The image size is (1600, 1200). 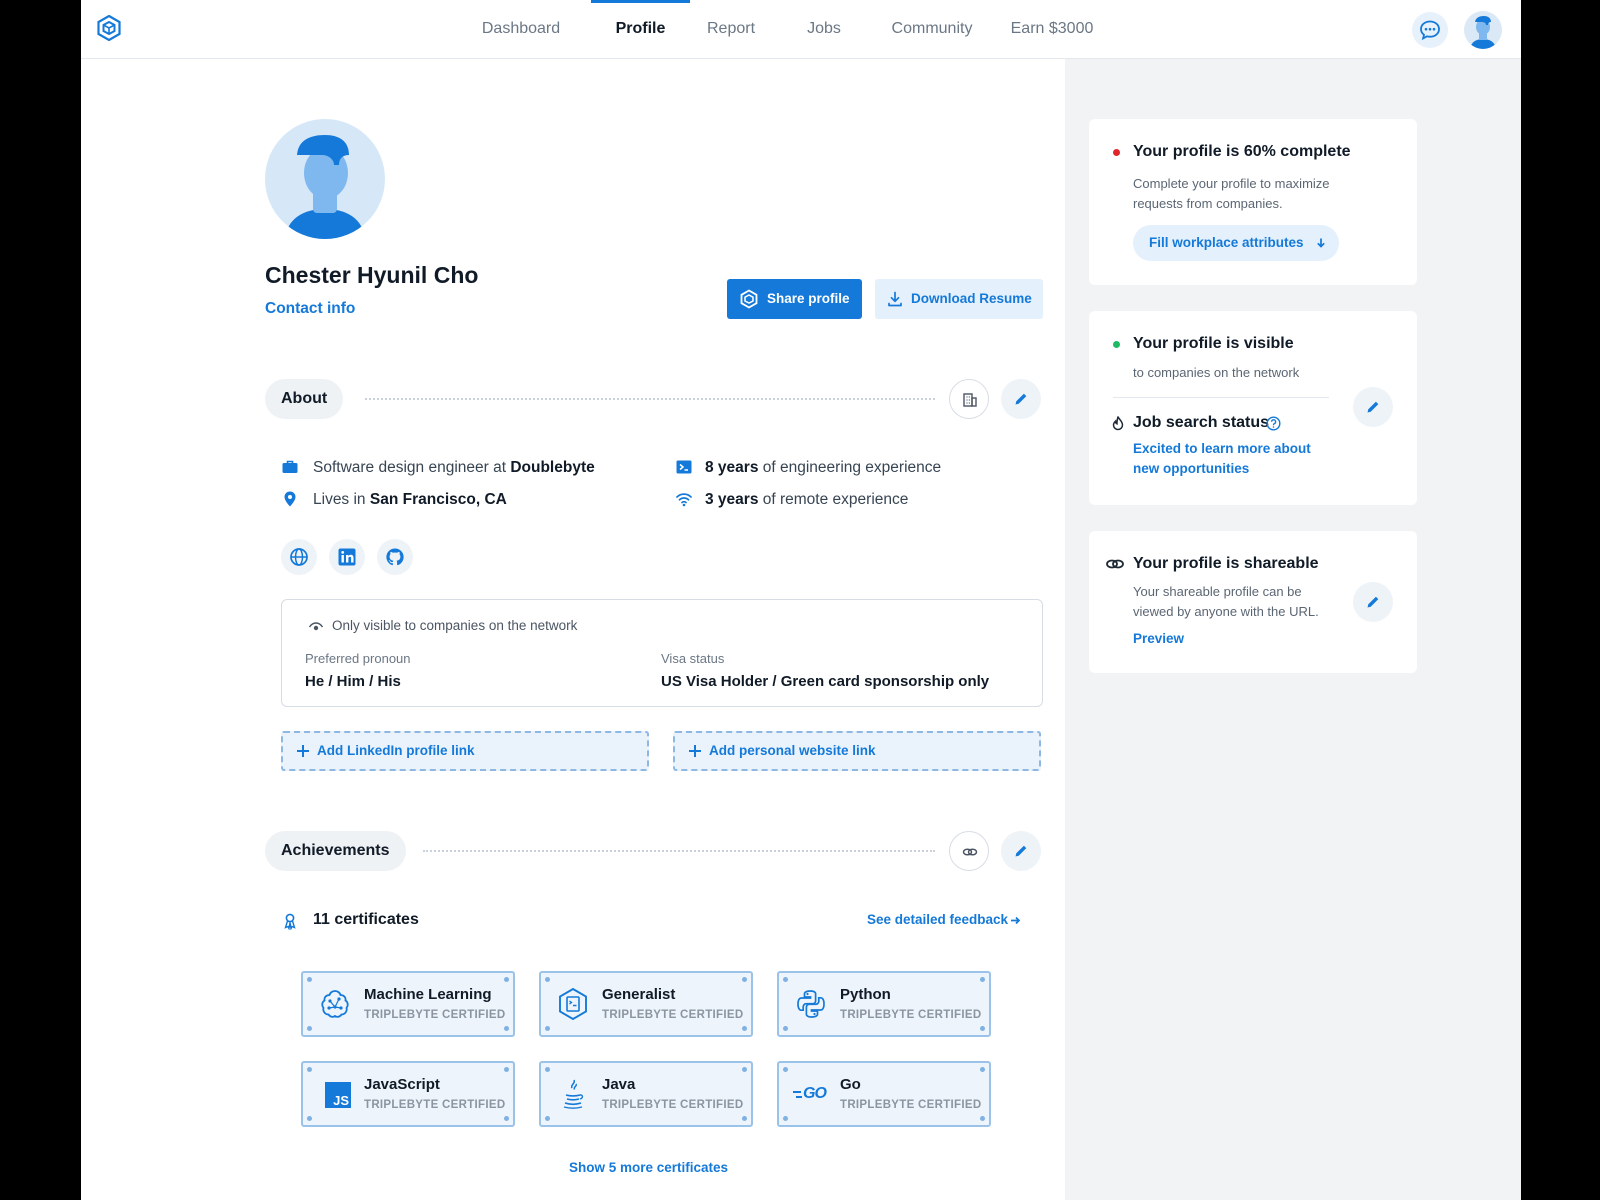 I want to click on nav-jobs: Jobs, so click(x=824, y=29).